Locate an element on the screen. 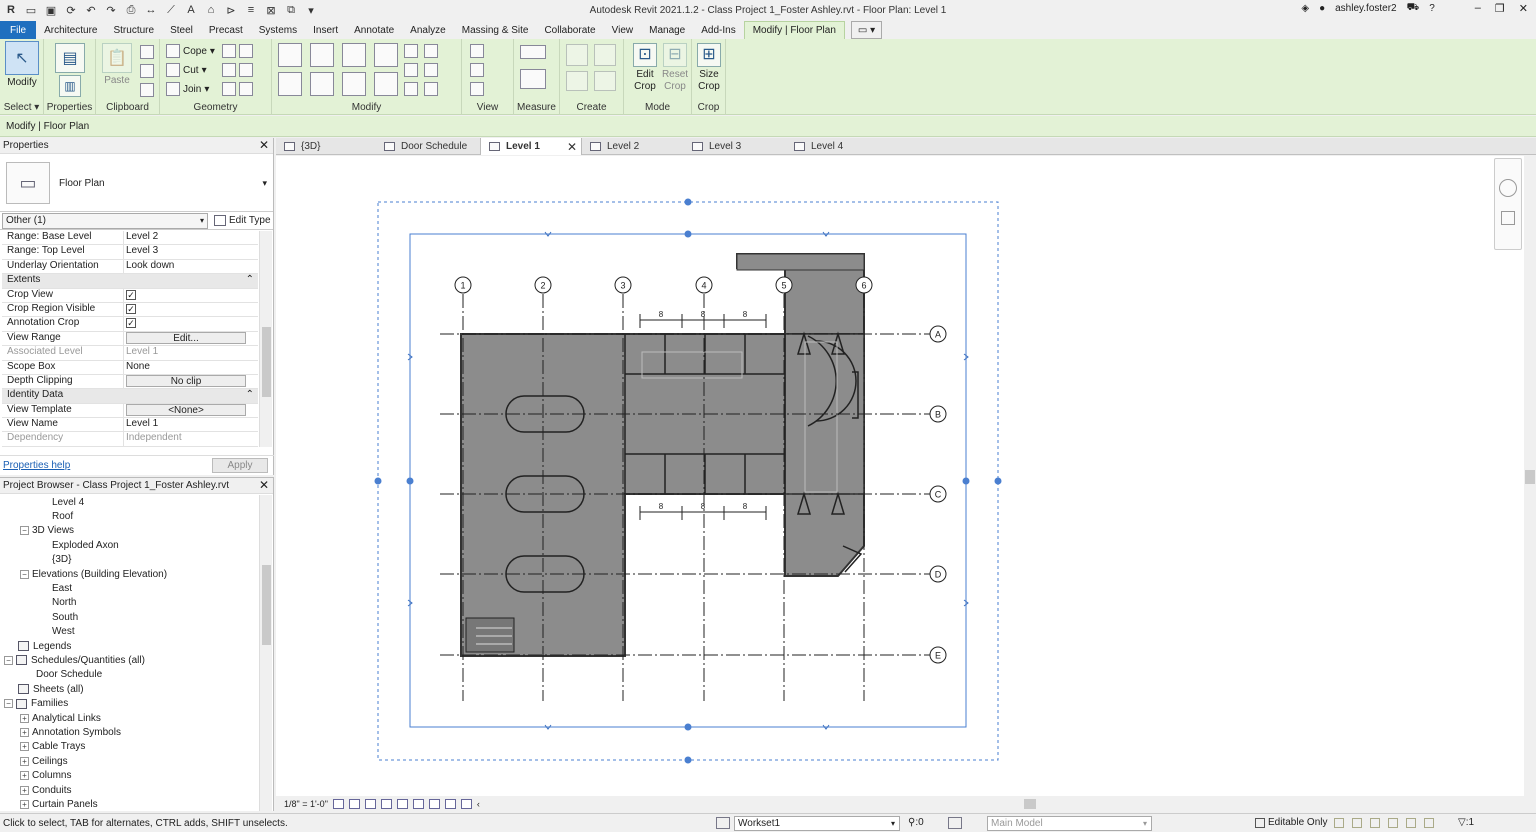 Image resolution: width=1536 pixels, height=832 pixels. ribbon-tab: Insert is located at coordinates (325, 30).